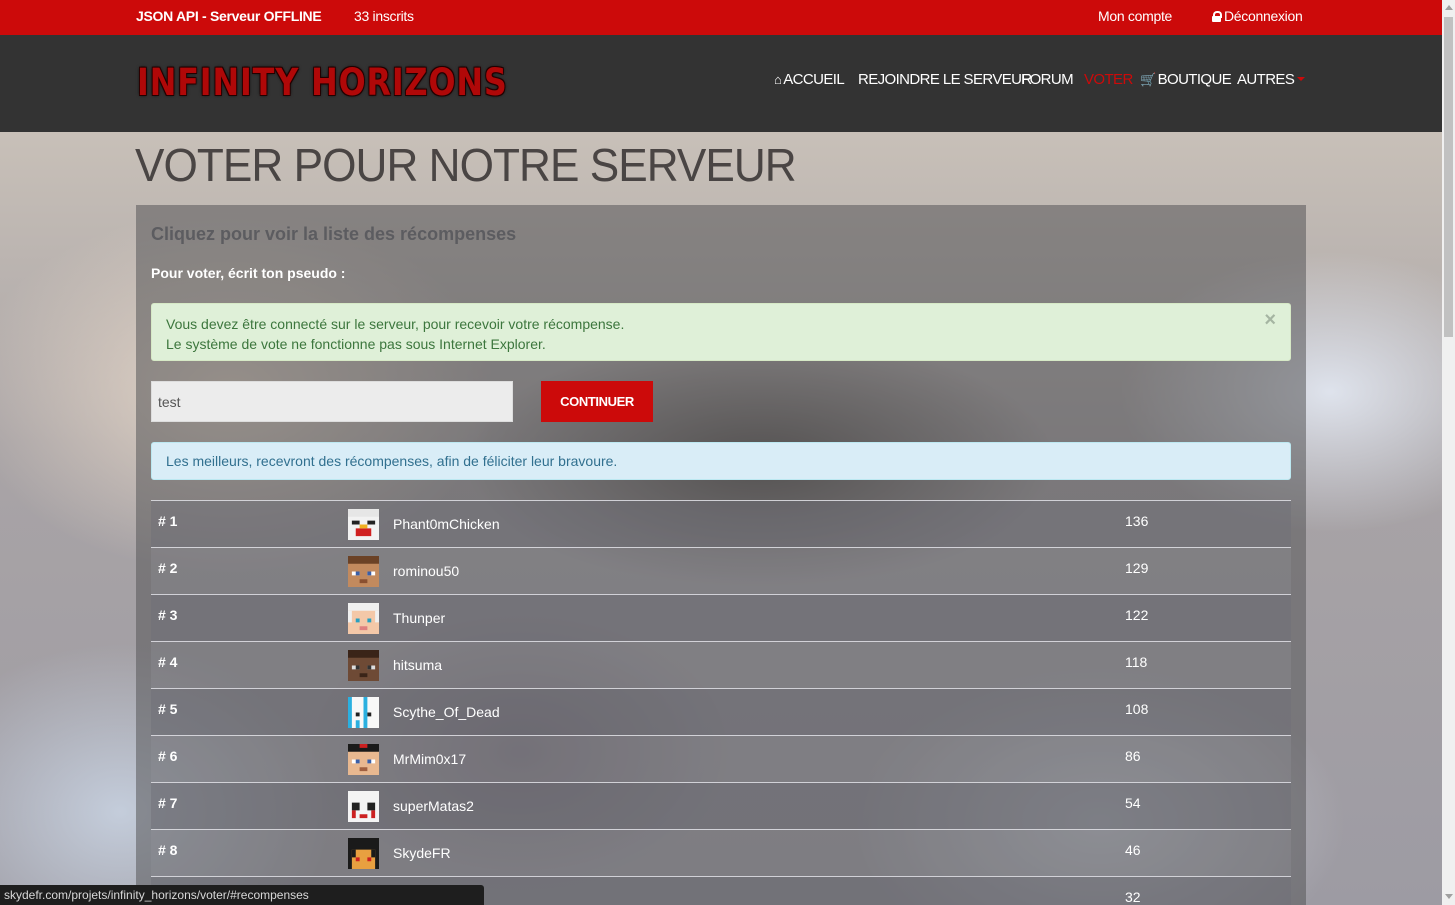 Image resolution: width=1455 pixels, height=905 pixels. Describe the element at coordinates (418, 665) in the screenshot. I see `pseudo-cell: hitsuma` at that location.